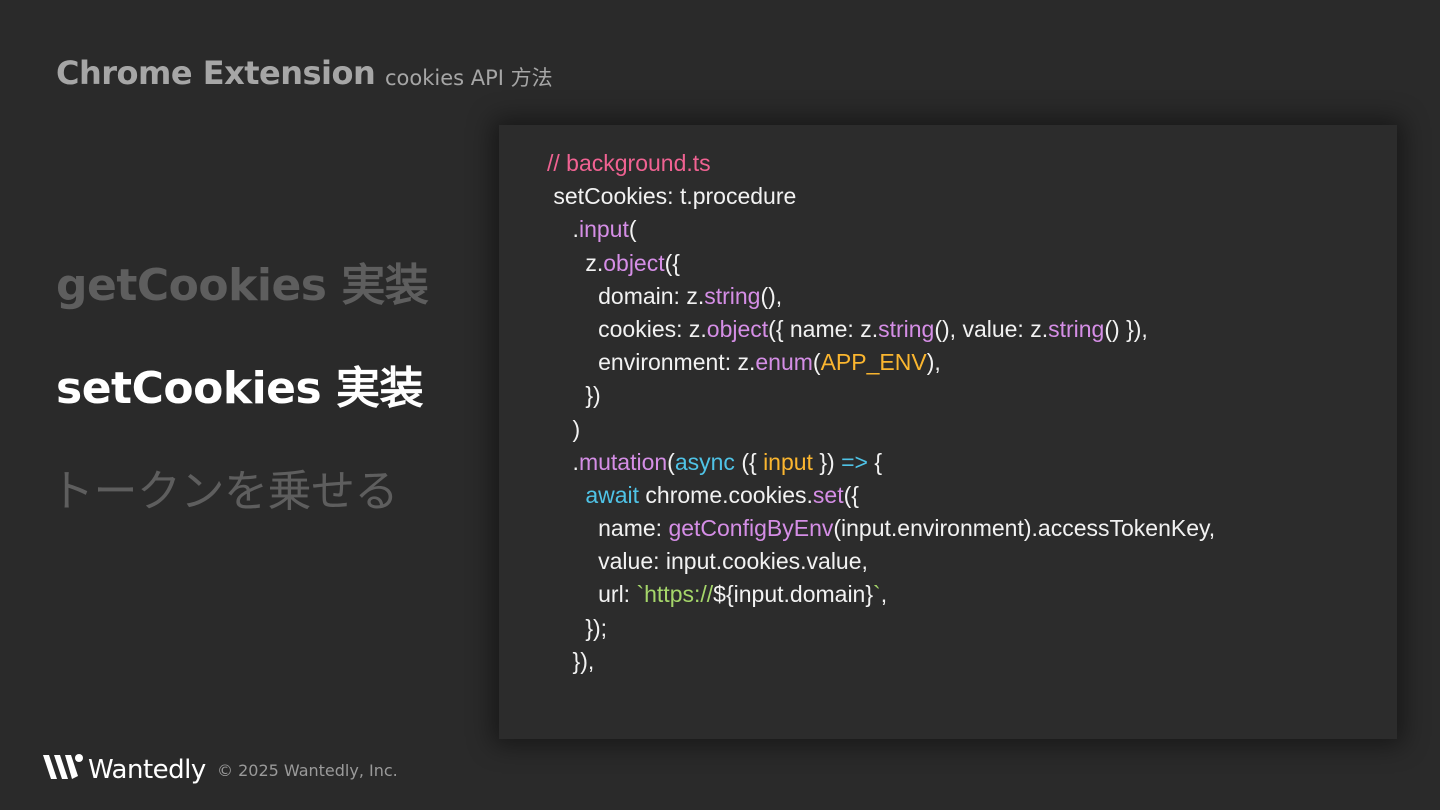 This screenshot has height=810, width=1440. Describe the element at coordinates (240, 388) in the screenshot. I see `nav-item-setcookies: setCookies 実装` at that location.